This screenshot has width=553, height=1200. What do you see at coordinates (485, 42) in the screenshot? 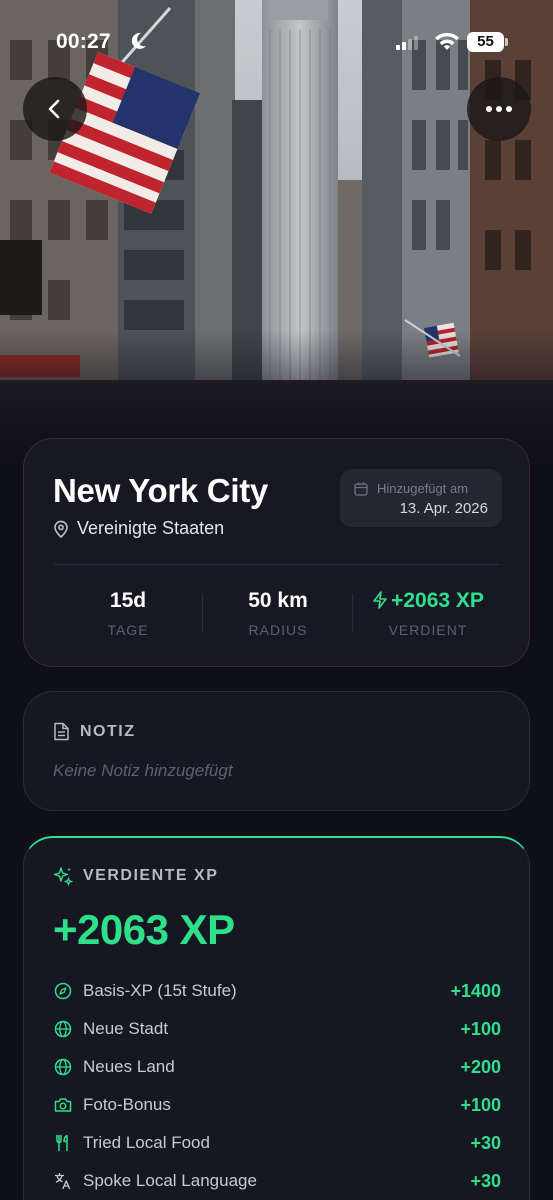
I see `battery-indicator: 55` at bounding box center [485, 42].